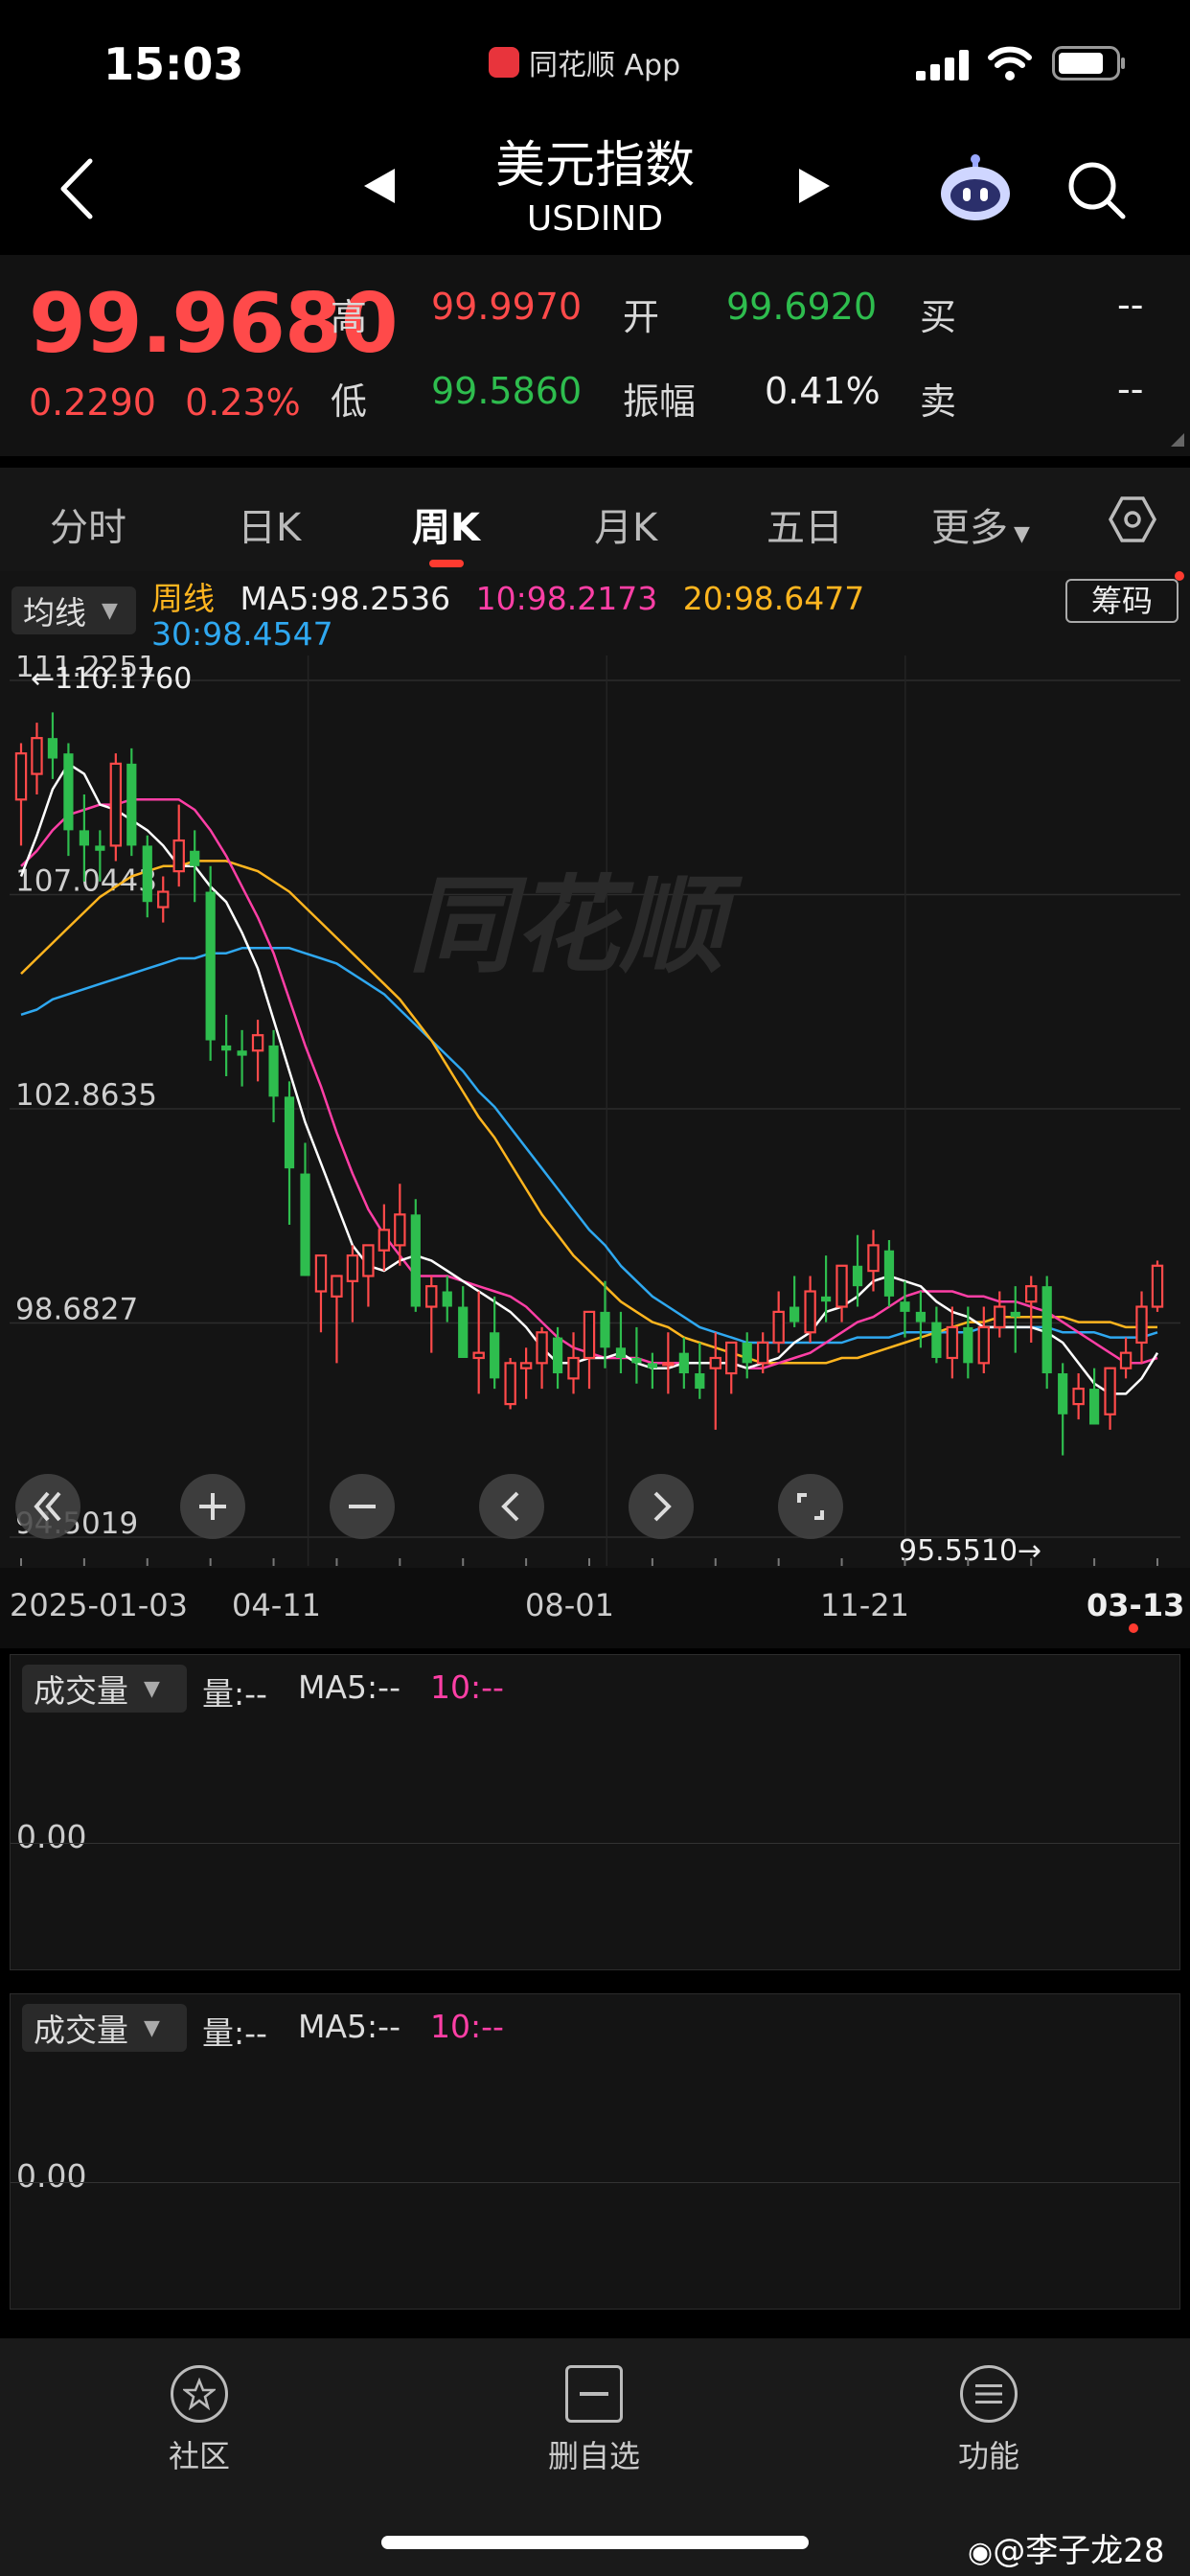 The height and width of the screenshot is (2576, 1190). Describe the element at coordinates (570, 1605) in the screenshot. I see `x-tick-label: 08-01` at that location.